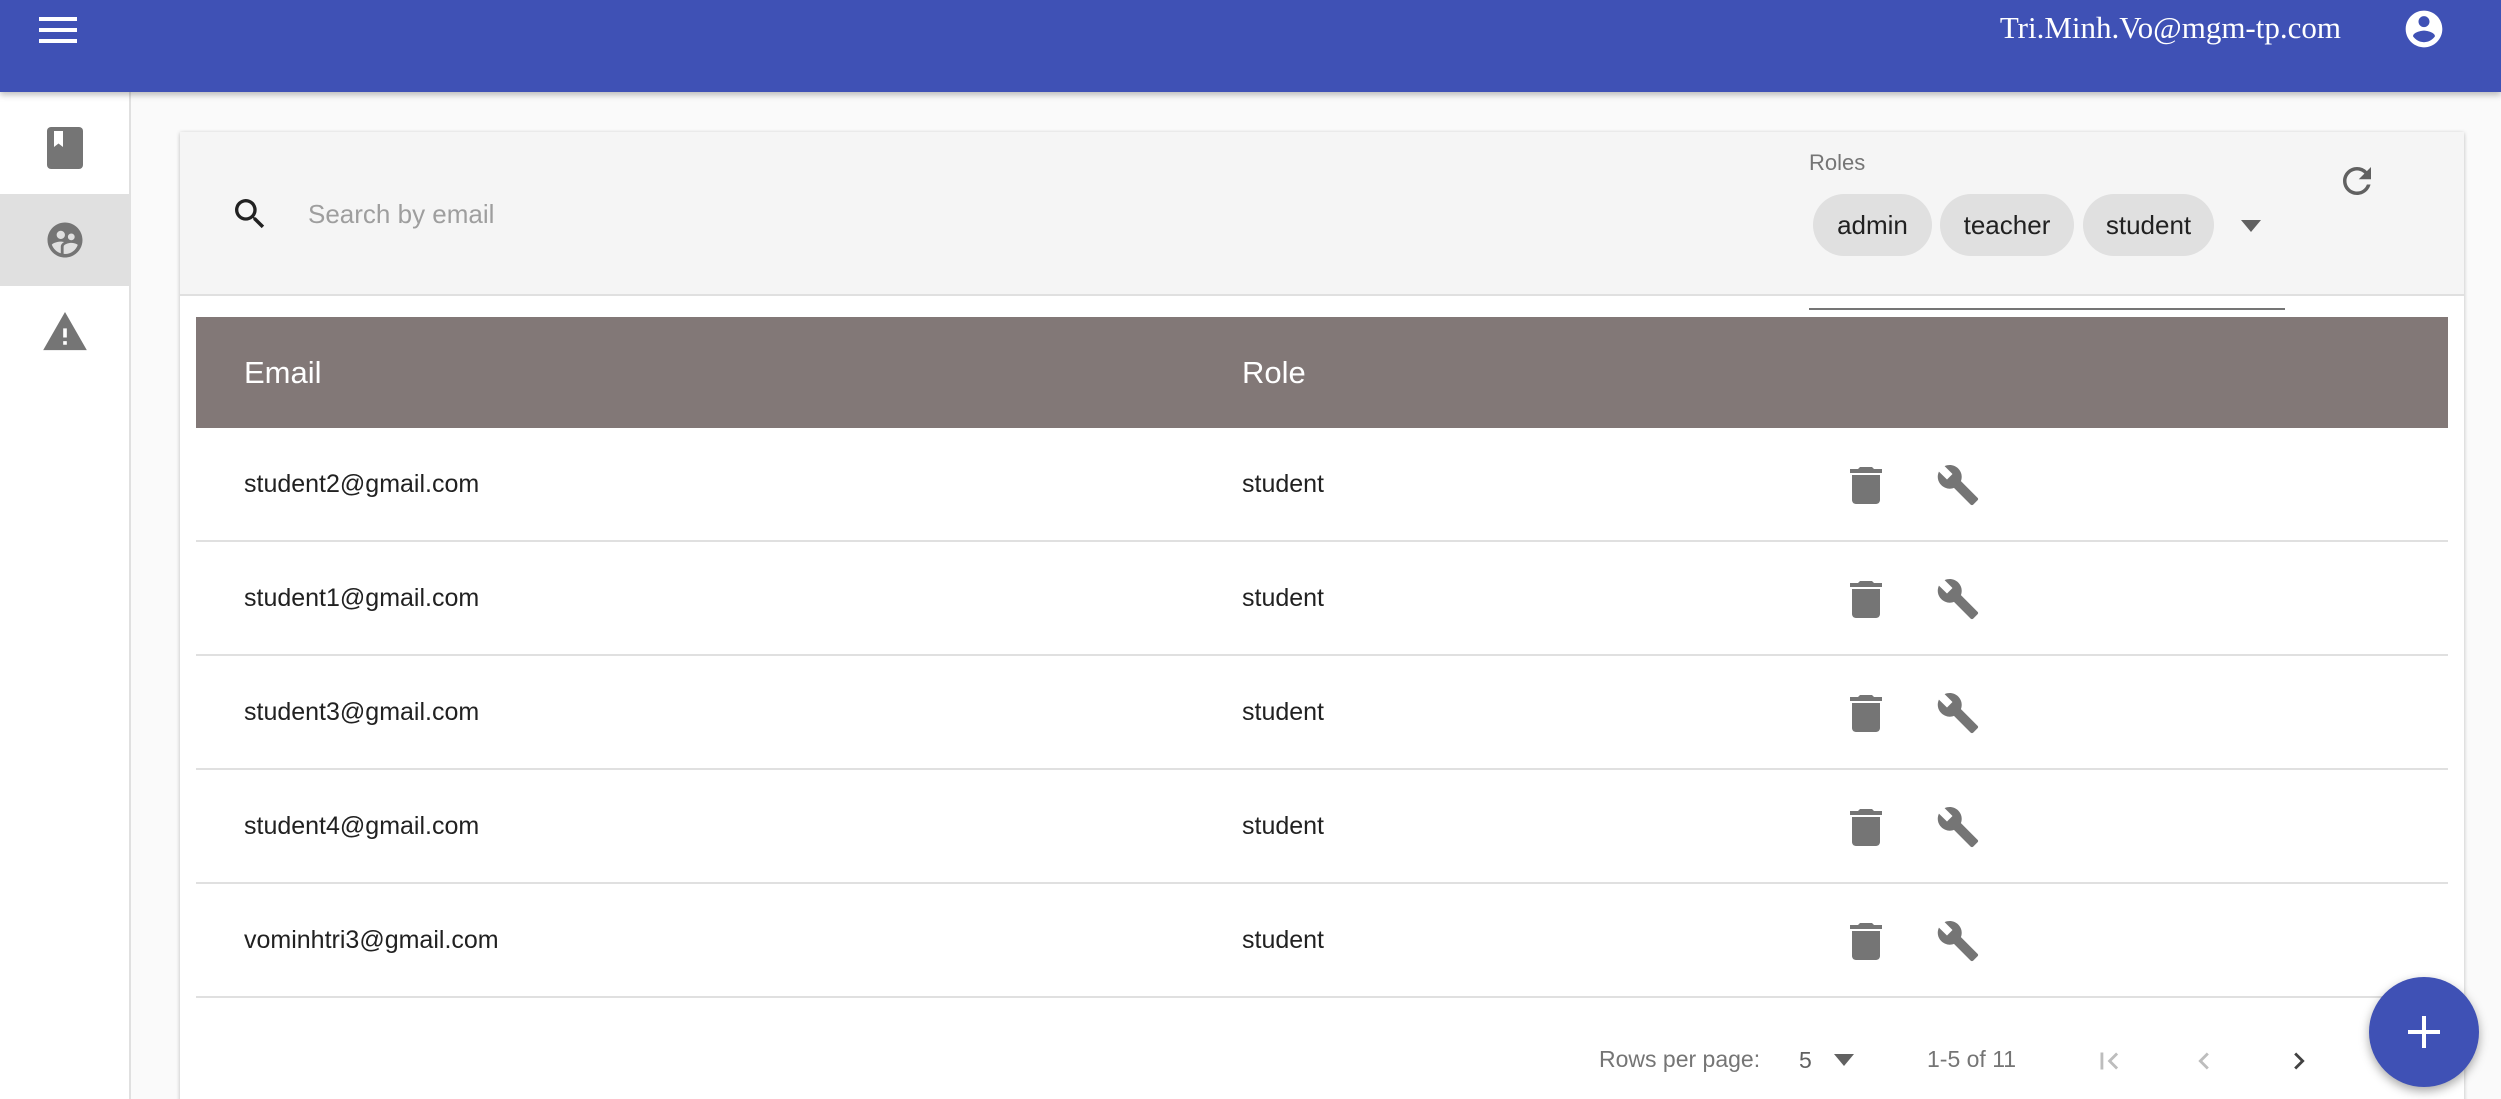 The width and height of the screenshot is (2501, 1099). Describe the element at coordinates (250, 214) in the screenshot. I see `search-icon` at that location.